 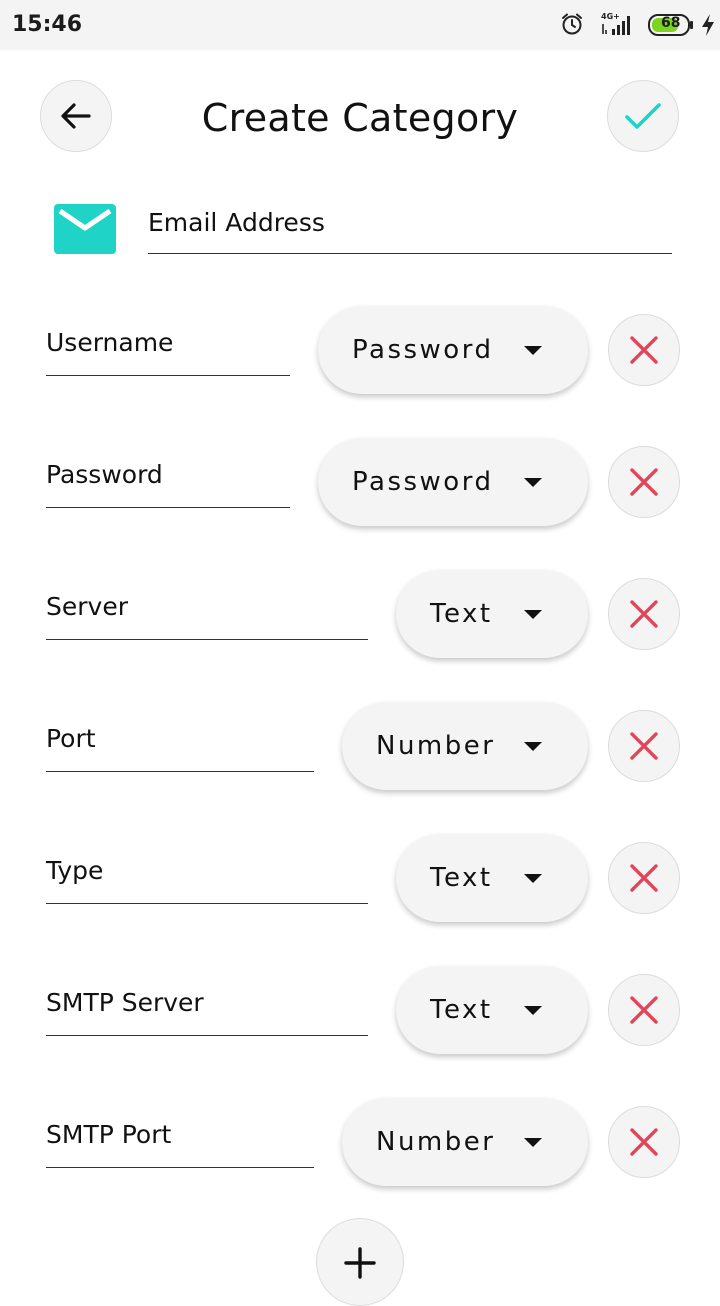 I want to click on plus-icon, so click(x=360, y=1263).